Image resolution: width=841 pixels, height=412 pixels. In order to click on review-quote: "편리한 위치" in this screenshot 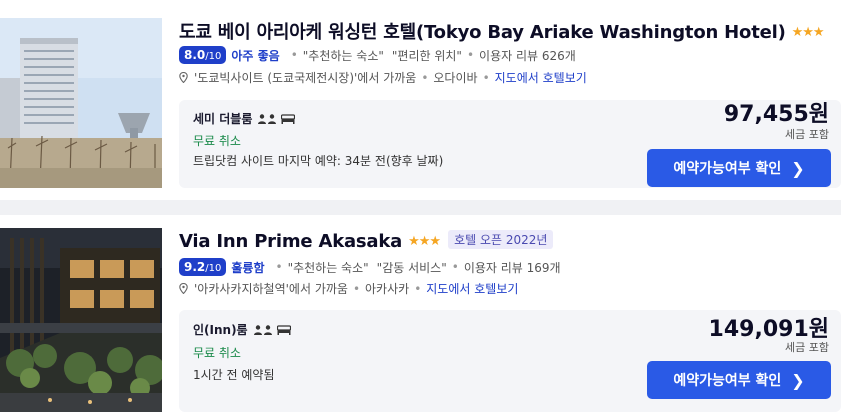, I will do `click(426, 55)`.